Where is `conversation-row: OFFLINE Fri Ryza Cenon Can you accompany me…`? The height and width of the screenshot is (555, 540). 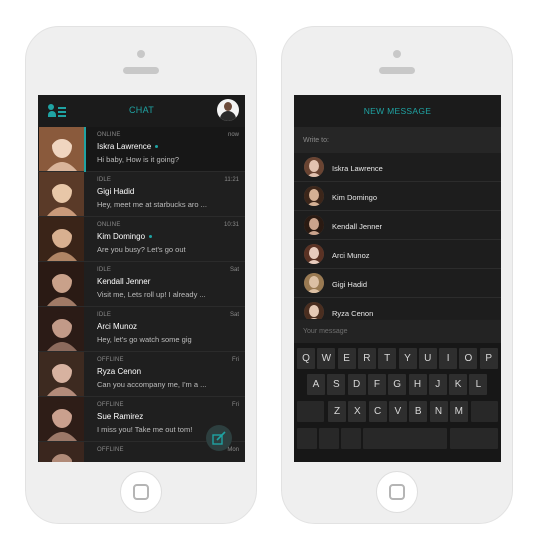 conversation-row: OFFLINE Fri Ryza Cenon Can you accompany me… is located at coordinates (141, 374).